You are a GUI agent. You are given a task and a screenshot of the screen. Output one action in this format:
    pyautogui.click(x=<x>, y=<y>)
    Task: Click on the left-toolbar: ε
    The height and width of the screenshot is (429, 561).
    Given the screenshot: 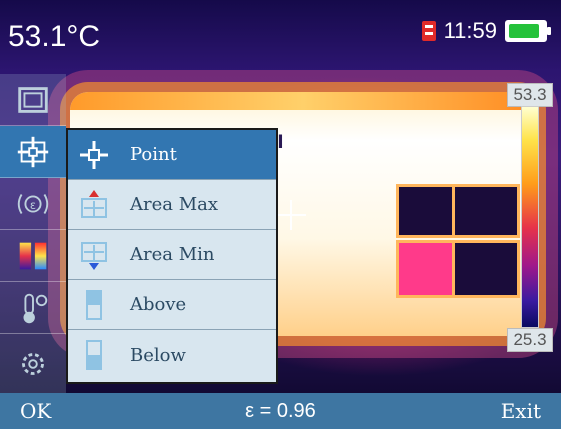 What is the action you would take?
    pyautogui.click(x=33, y=233)
    